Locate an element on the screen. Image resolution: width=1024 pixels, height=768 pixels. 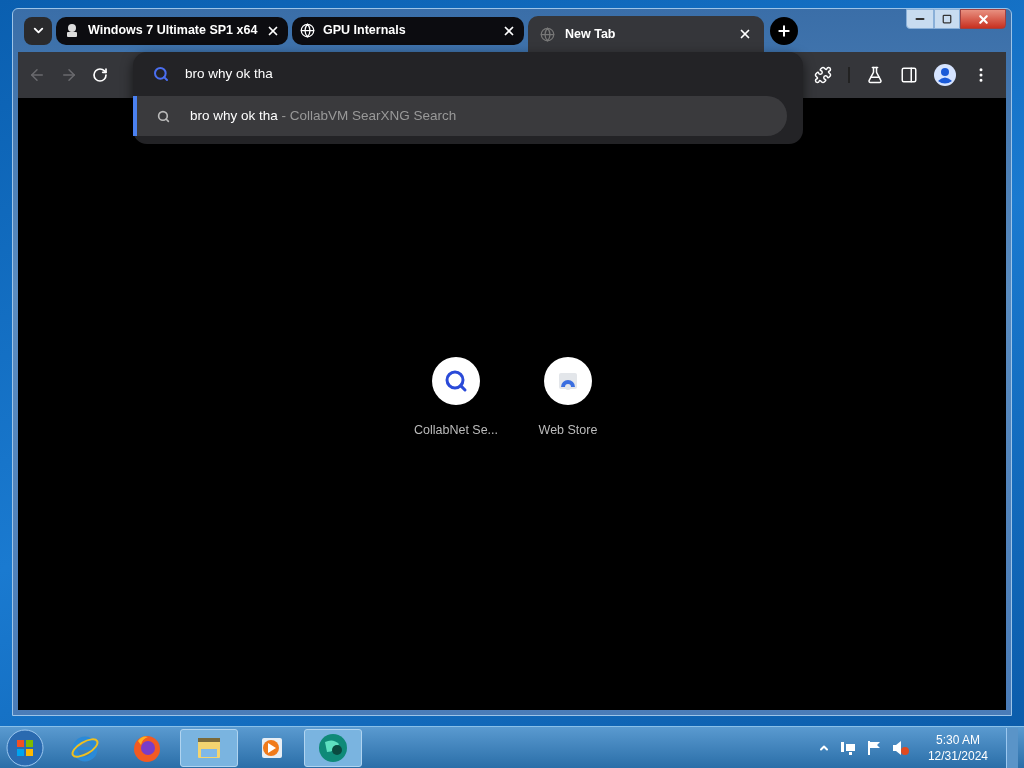
address-field: bro why ok tha is located at coordinates (494, 74).